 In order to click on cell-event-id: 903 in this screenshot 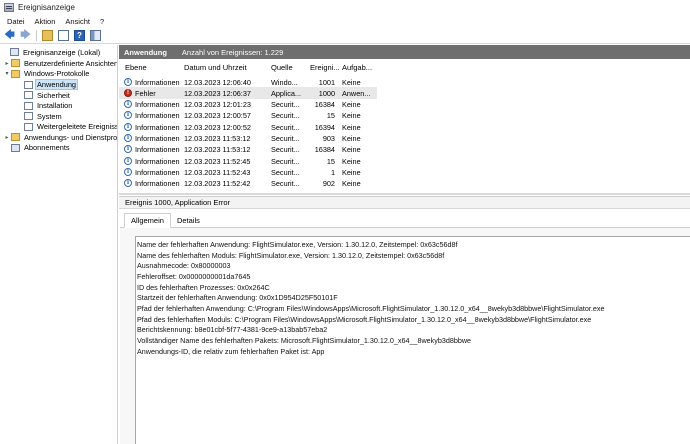, I will do `click(328, 138)`.